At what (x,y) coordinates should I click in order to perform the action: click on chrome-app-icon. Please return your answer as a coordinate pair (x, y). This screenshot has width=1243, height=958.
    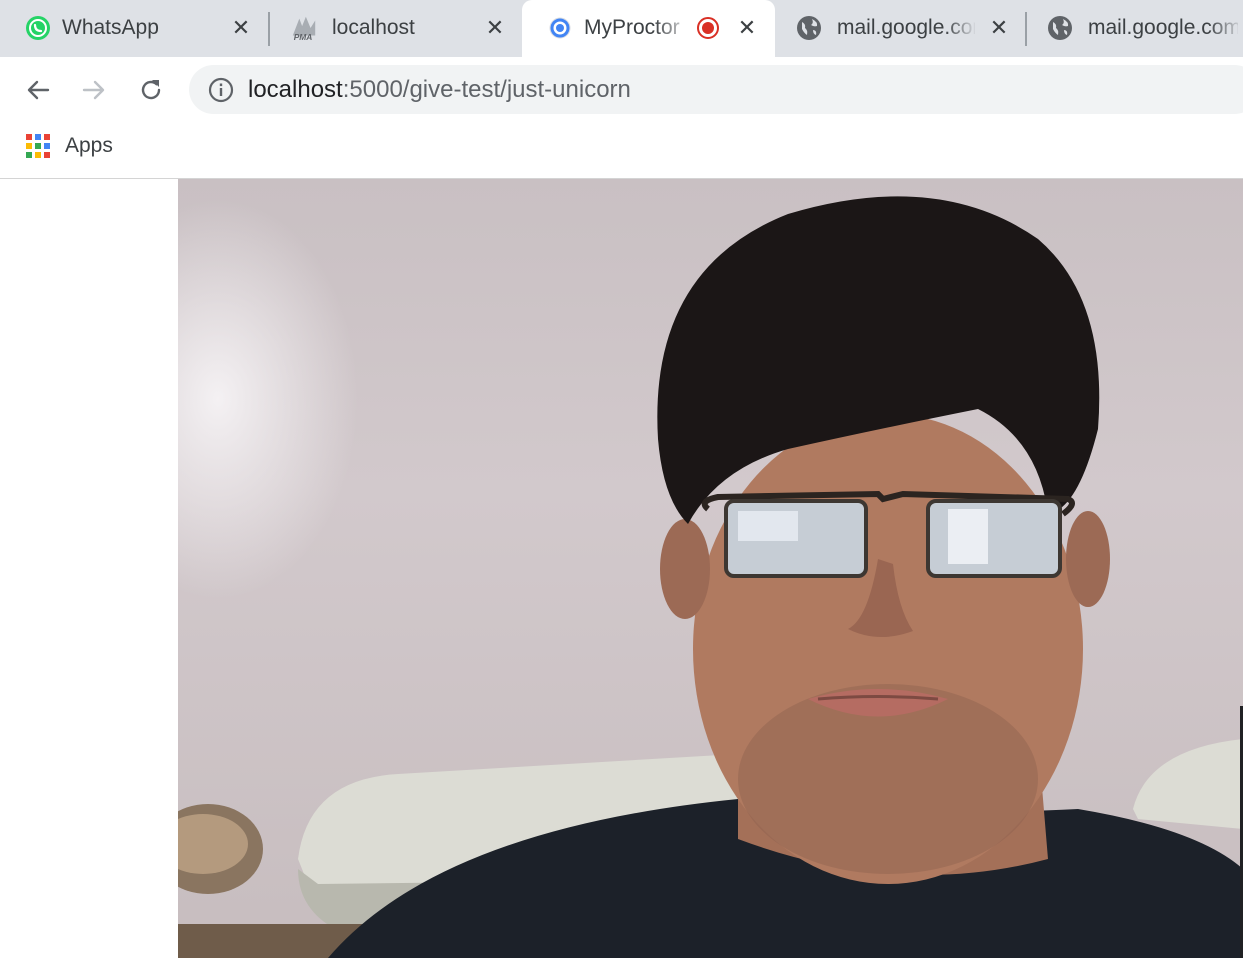
    Looking at the image, I should click on (560, 28).